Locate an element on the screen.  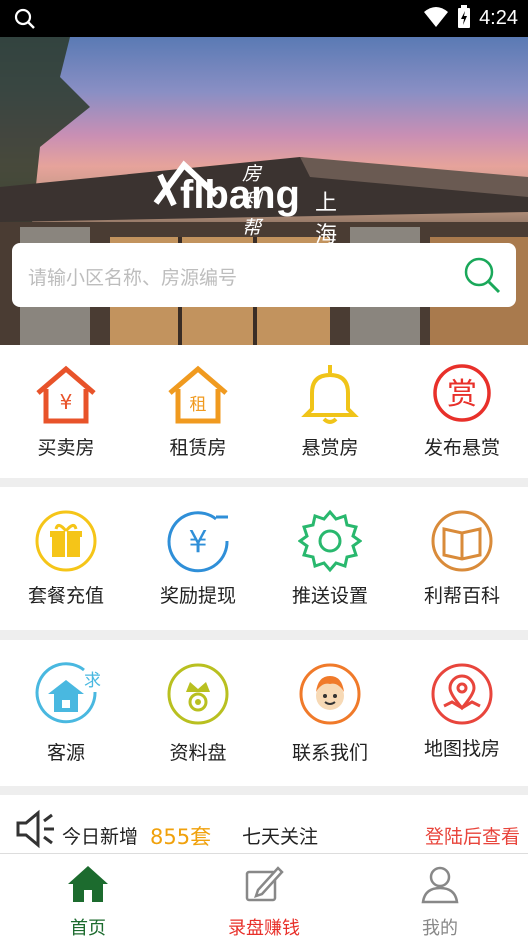
nav-label: 我的 is located at coordinates (440, 928).